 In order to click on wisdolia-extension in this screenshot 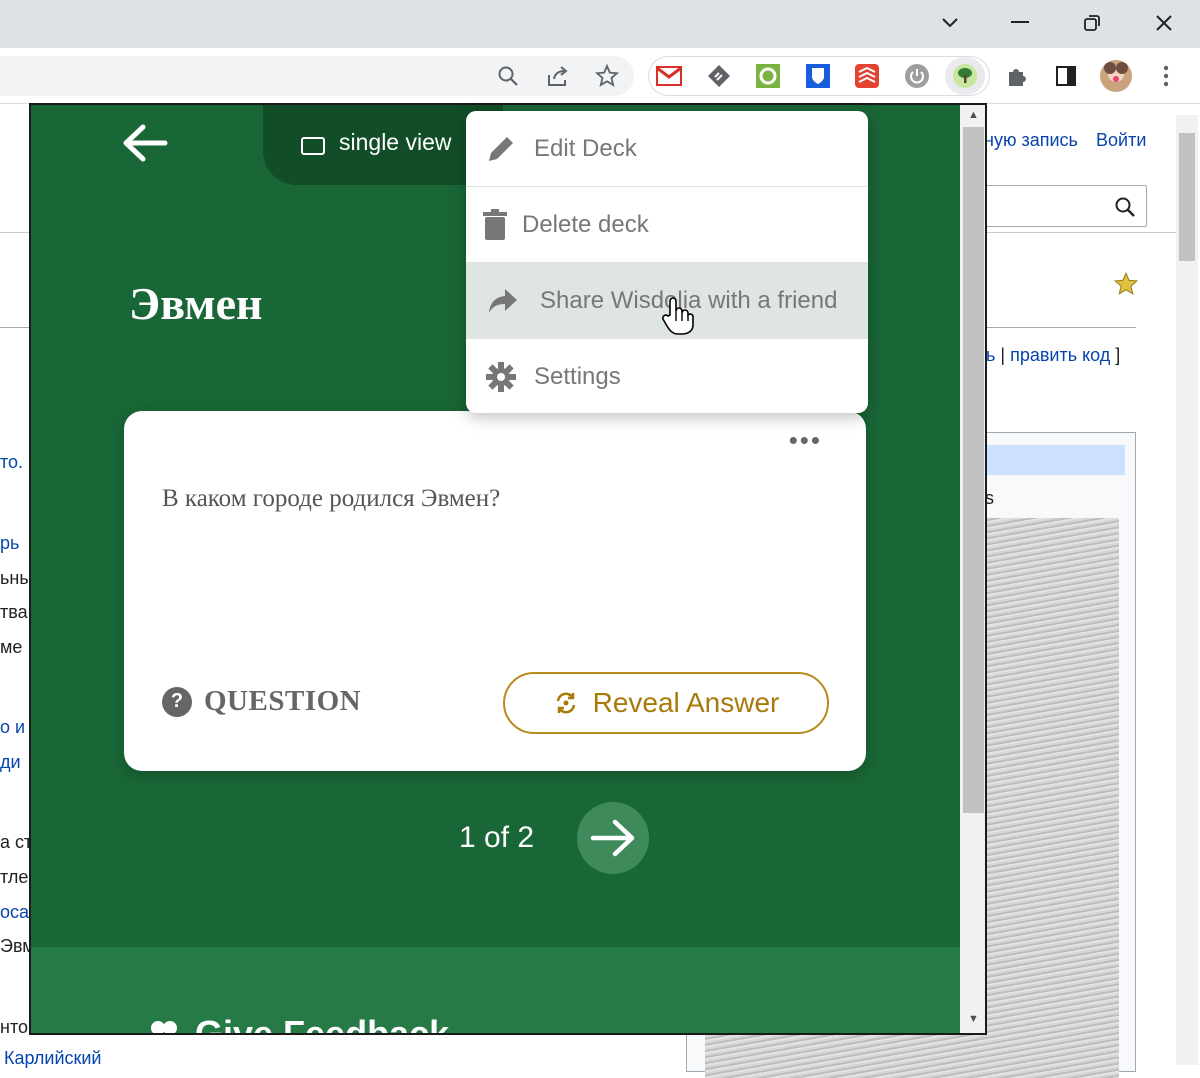, I will do `click(965, 76)`.